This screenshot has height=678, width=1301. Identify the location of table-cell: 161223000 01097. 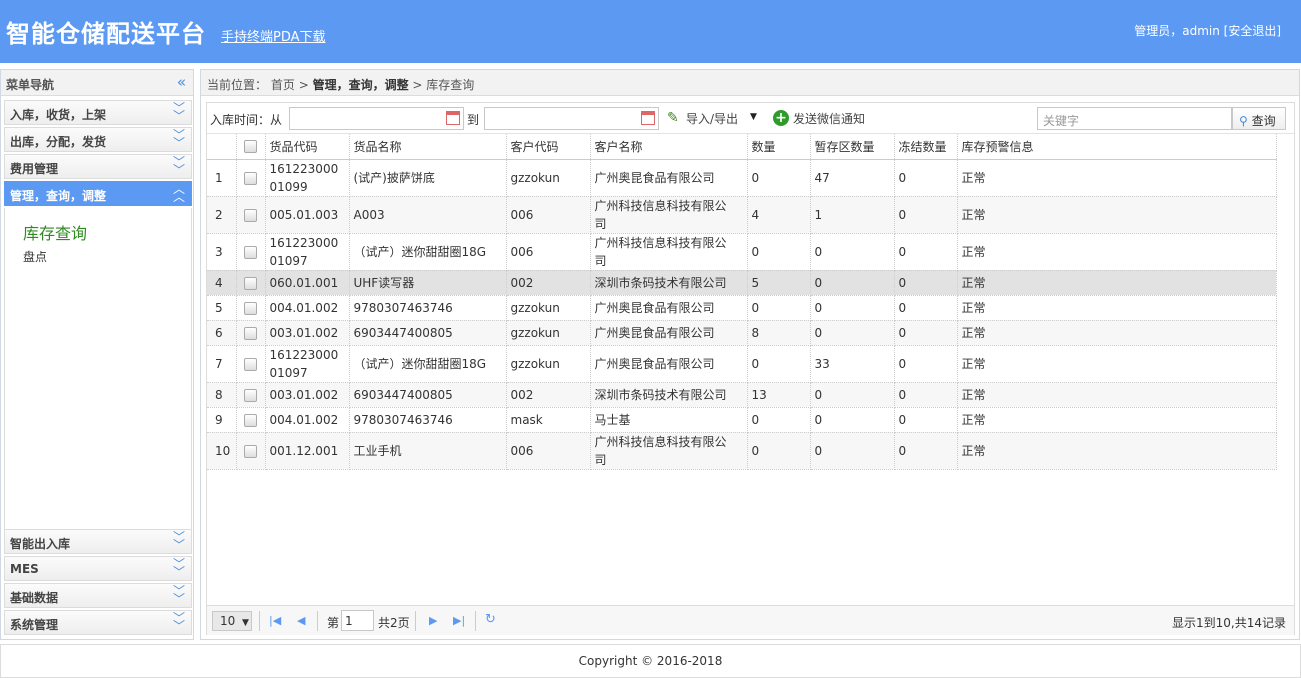
(307, 252).